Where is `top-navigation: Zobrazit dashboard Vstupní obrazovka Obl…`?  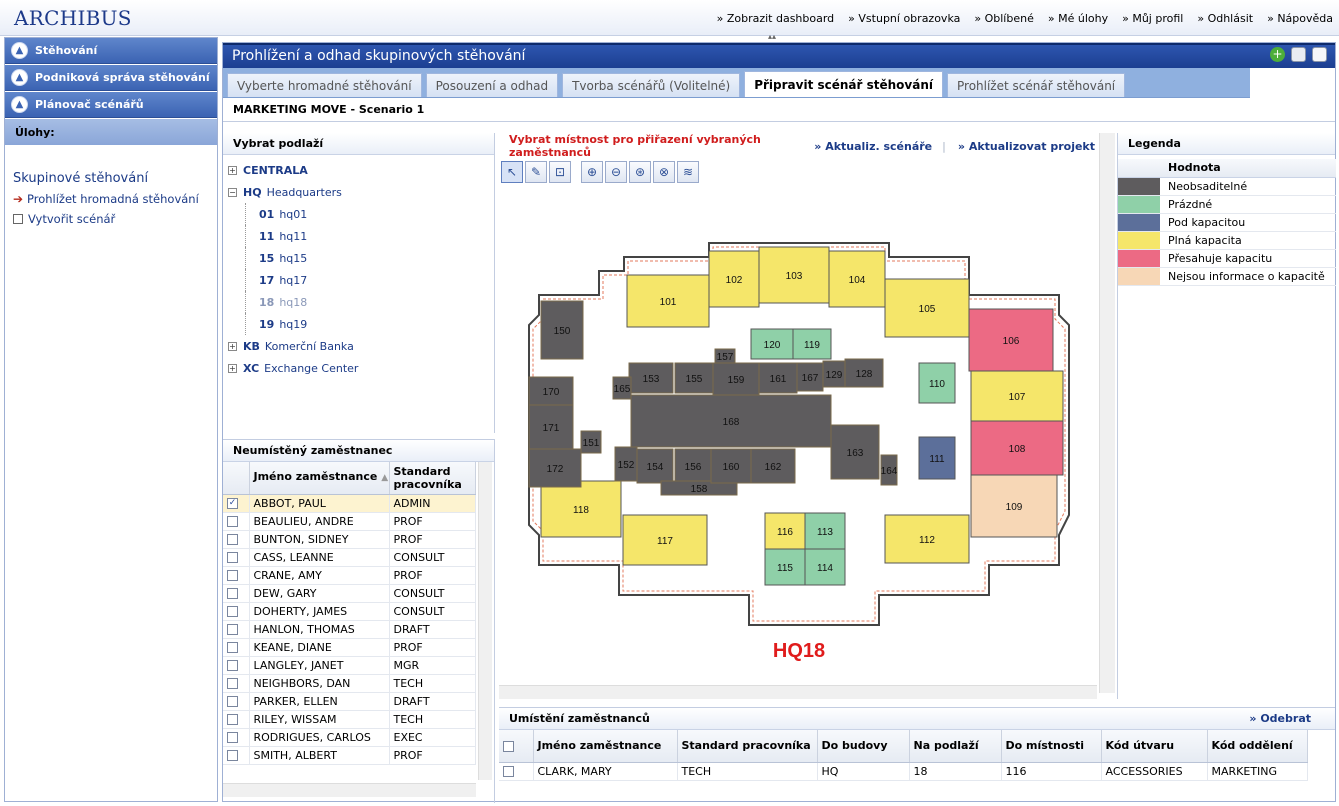 top-navigation: Zobrazit dashboard Vstupní obrazovka Obl… is located at coordinates (1018, 18).